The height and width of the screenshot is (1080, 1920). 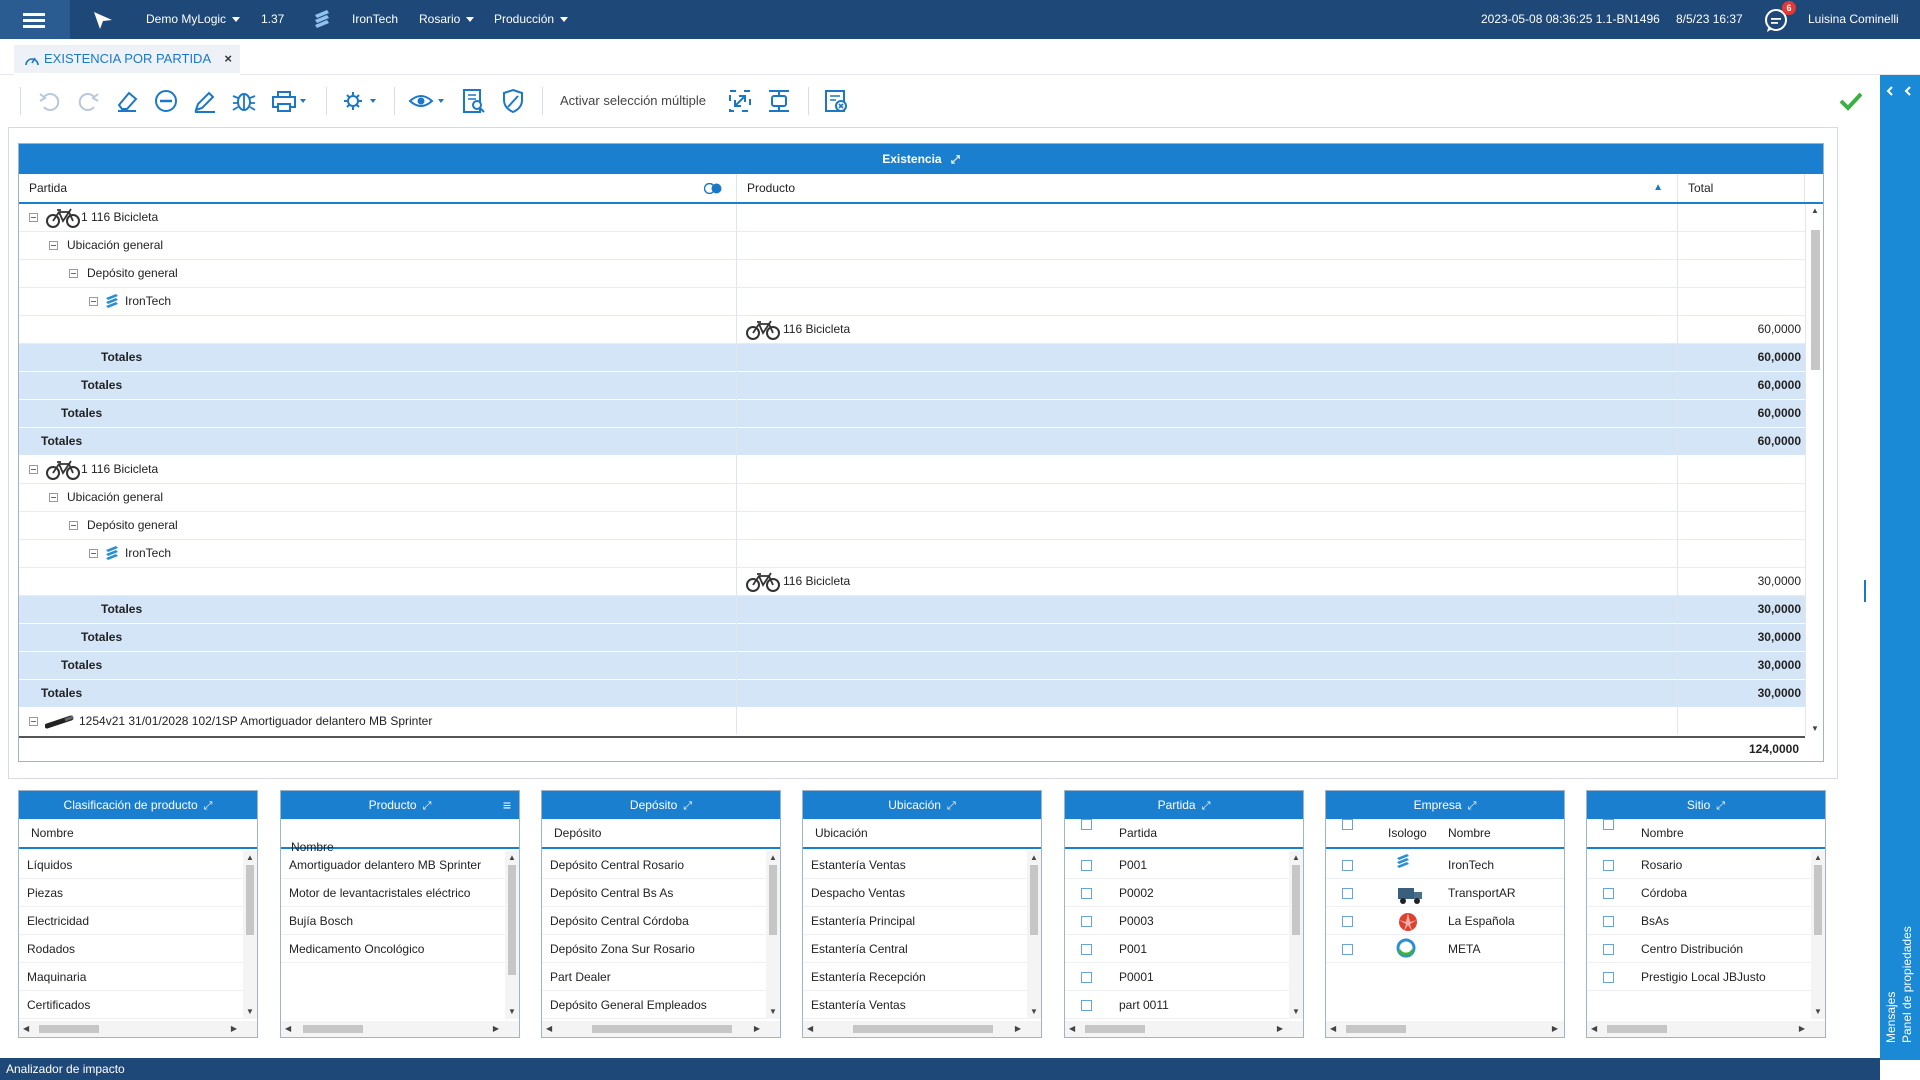 What do you see at coordinates (131, 865) in the screenshot?
I see `list-item: Líquidos` at bounding box center [131, 865].